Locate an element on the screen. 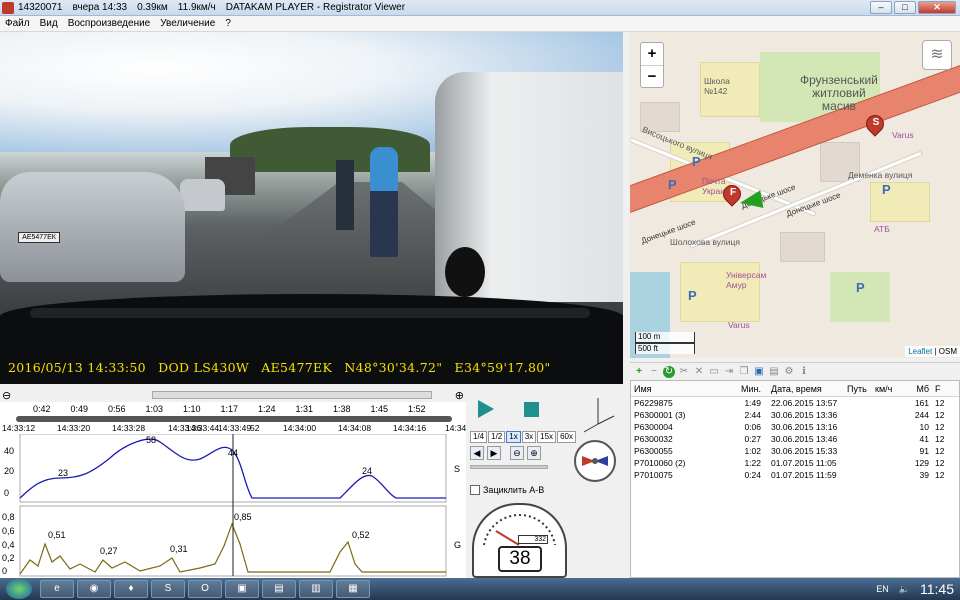 The image size is (960, 600). table-row: P7010060 (2) 1:22 01.07.2015 11:05 129 12 is located at coordinates (795, 463).